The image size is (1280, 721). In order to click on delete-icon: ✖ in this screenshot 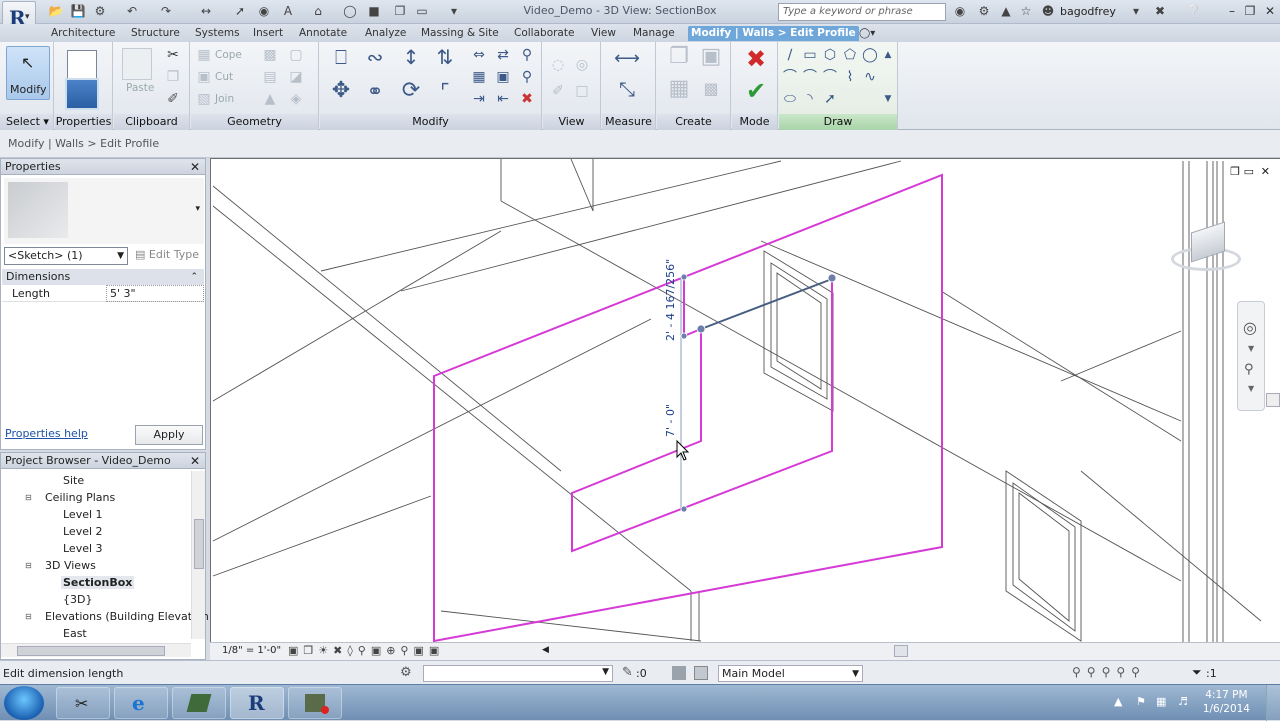, I will do `click(527, 99)`.